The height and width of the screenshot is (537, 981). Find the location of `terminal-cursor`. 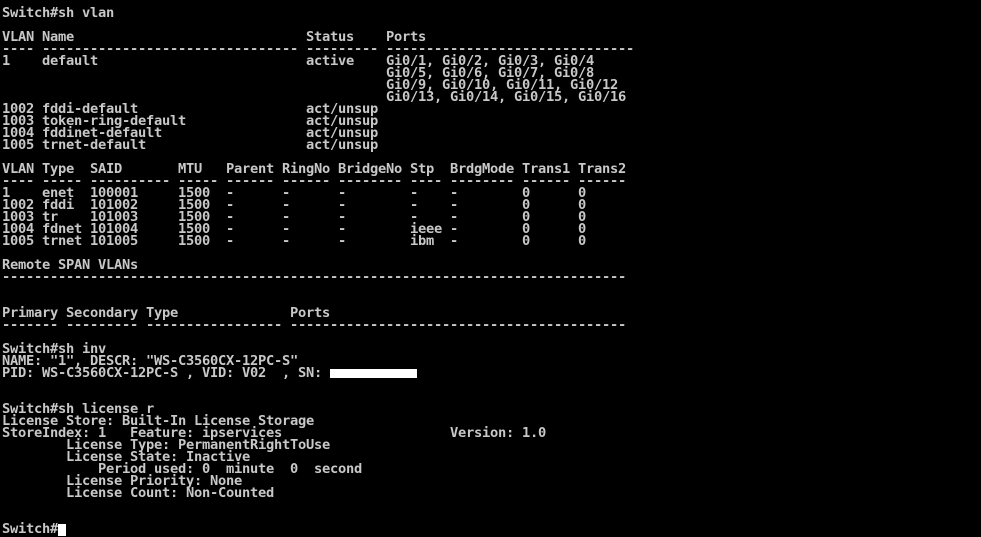

terminal-cursor is located at coordinates (62, 530).